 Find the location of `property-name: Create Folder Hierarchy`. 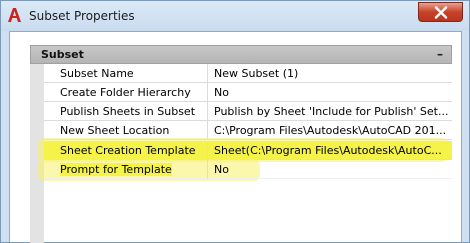

property-name: Create Folder Hierarchy is located at coordinates (125, 92).